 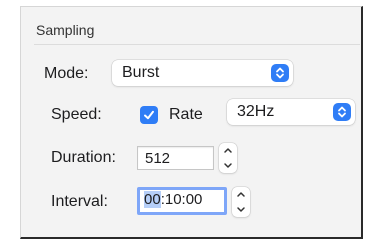 I want to click on interval-stepper, so click(x=241, y=202).